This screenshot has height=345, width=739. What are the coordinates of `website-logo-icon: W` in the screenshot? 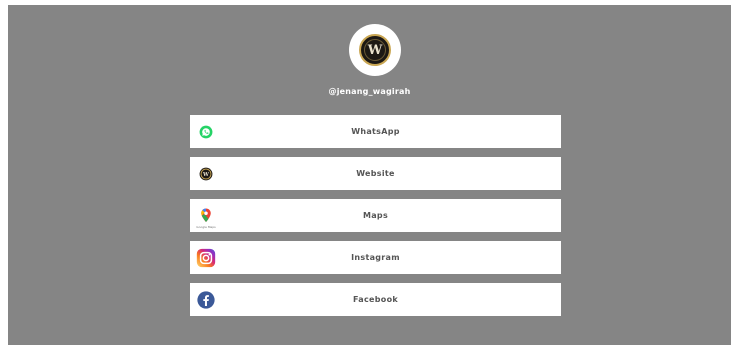 It's located at (206, 174).